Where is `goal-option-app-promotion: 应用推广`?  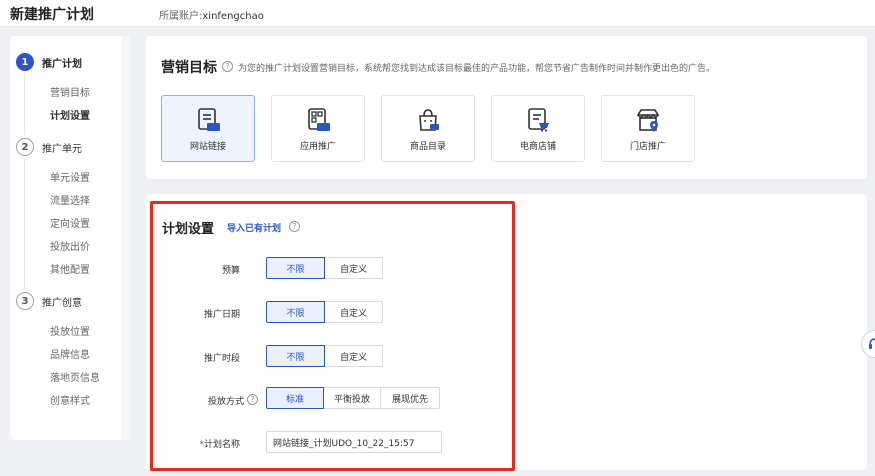
goal-option-app-promotion: 应用推广 is located at coordinates (318, 128).